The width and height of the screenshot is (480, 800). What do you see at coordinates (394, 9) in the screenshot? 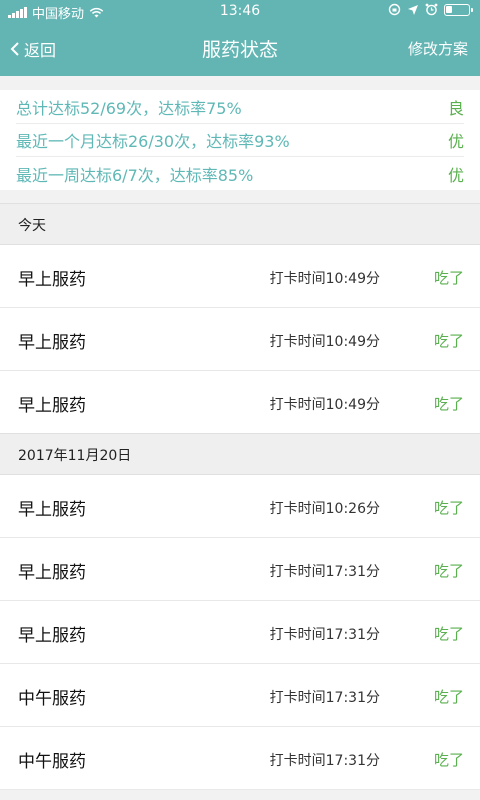
I see `rotation-lock-icon` at bounding box center [394, 9].